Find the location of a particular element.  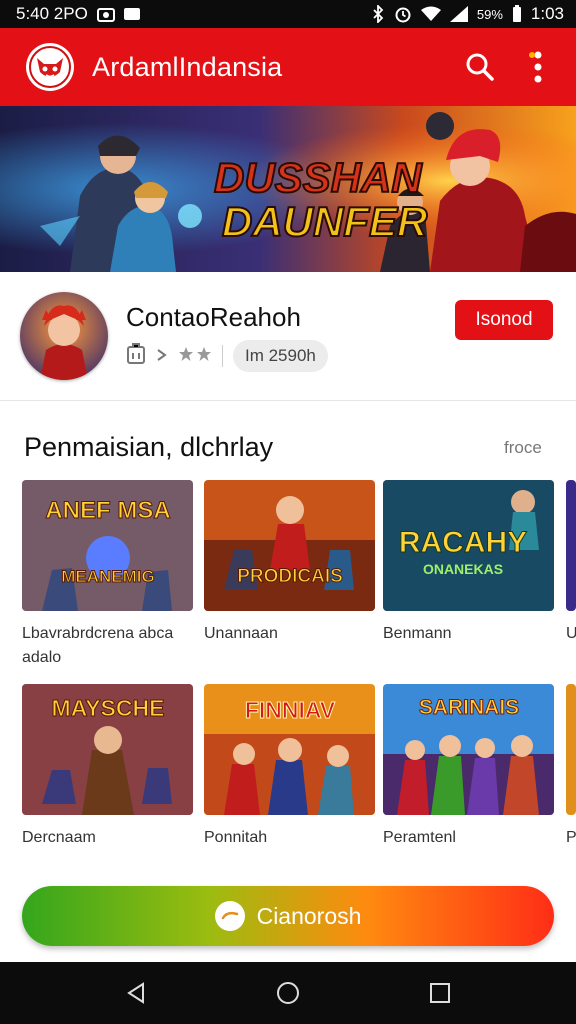

banner-title-line1: DUSSHAN is located at coordinates (318, 177).